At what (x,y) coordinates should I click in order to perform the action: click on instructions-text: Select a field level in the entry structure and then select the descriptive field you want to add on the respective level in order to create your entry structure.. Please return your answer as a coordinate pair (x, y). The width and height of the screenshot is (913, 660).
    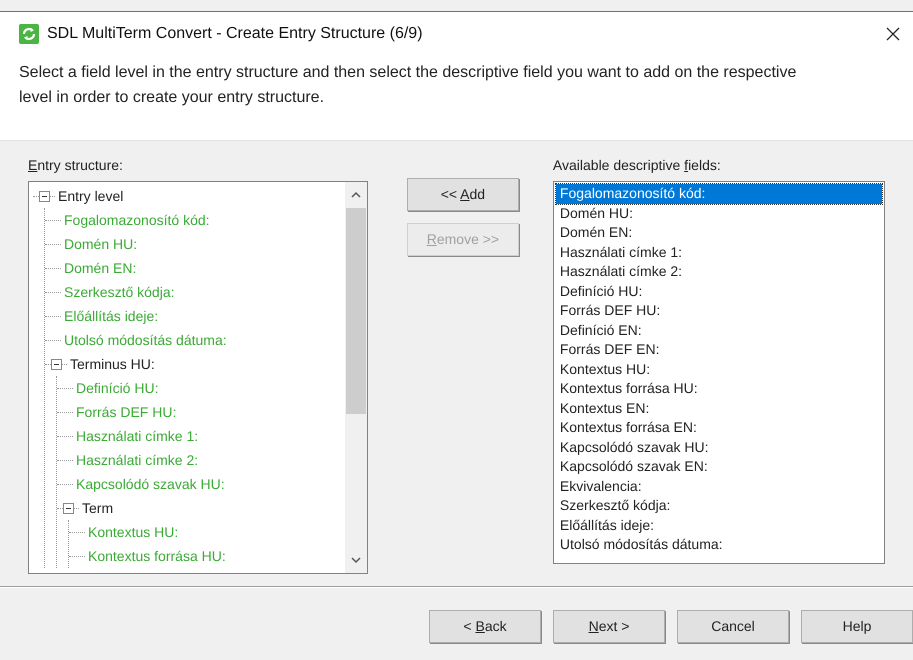
    Looking at the image, I should click on (408, 85).